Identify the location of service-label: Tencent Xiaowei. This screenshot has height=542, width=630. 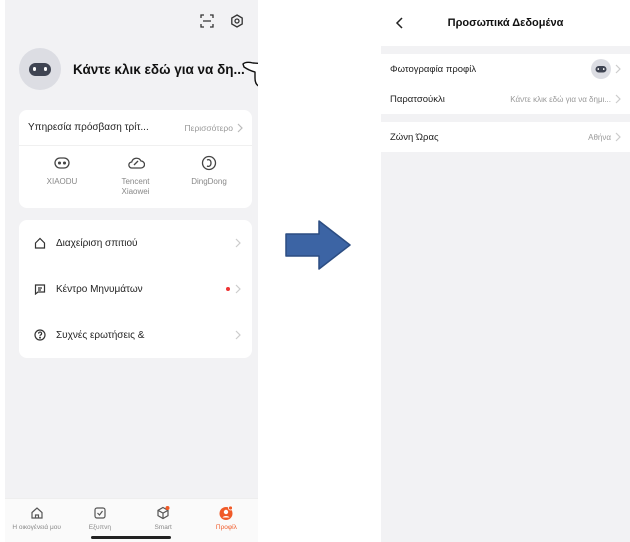
(135, 186).